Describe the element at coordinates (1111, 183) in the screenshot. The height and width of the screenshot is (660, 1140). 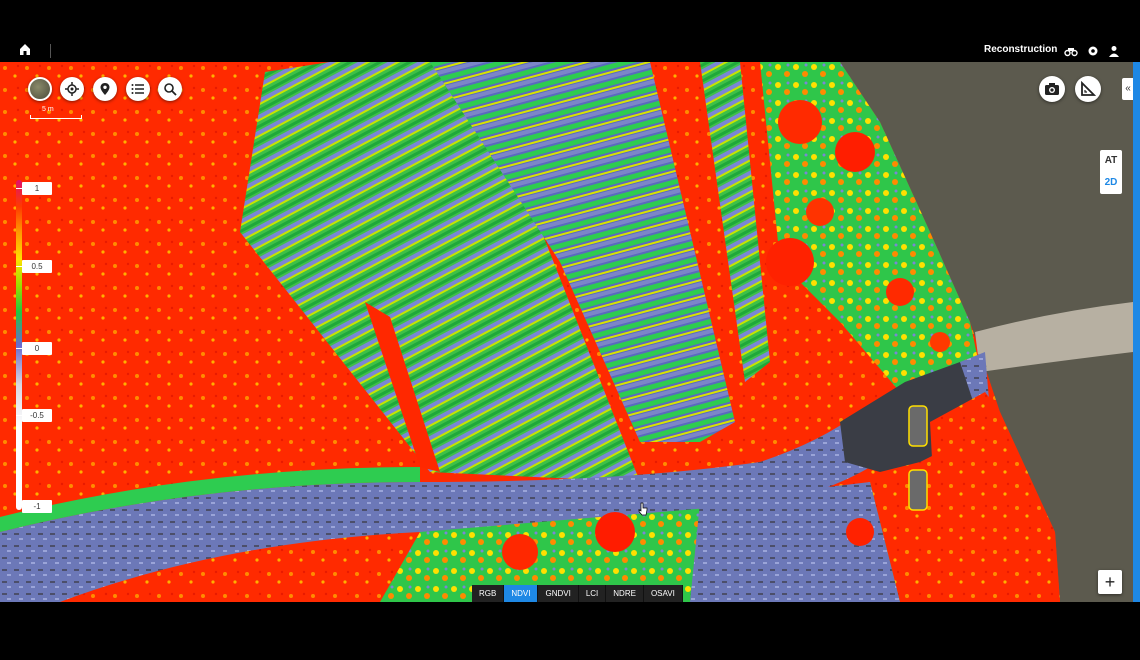
I see `view-2d-button: 2D` at that location.